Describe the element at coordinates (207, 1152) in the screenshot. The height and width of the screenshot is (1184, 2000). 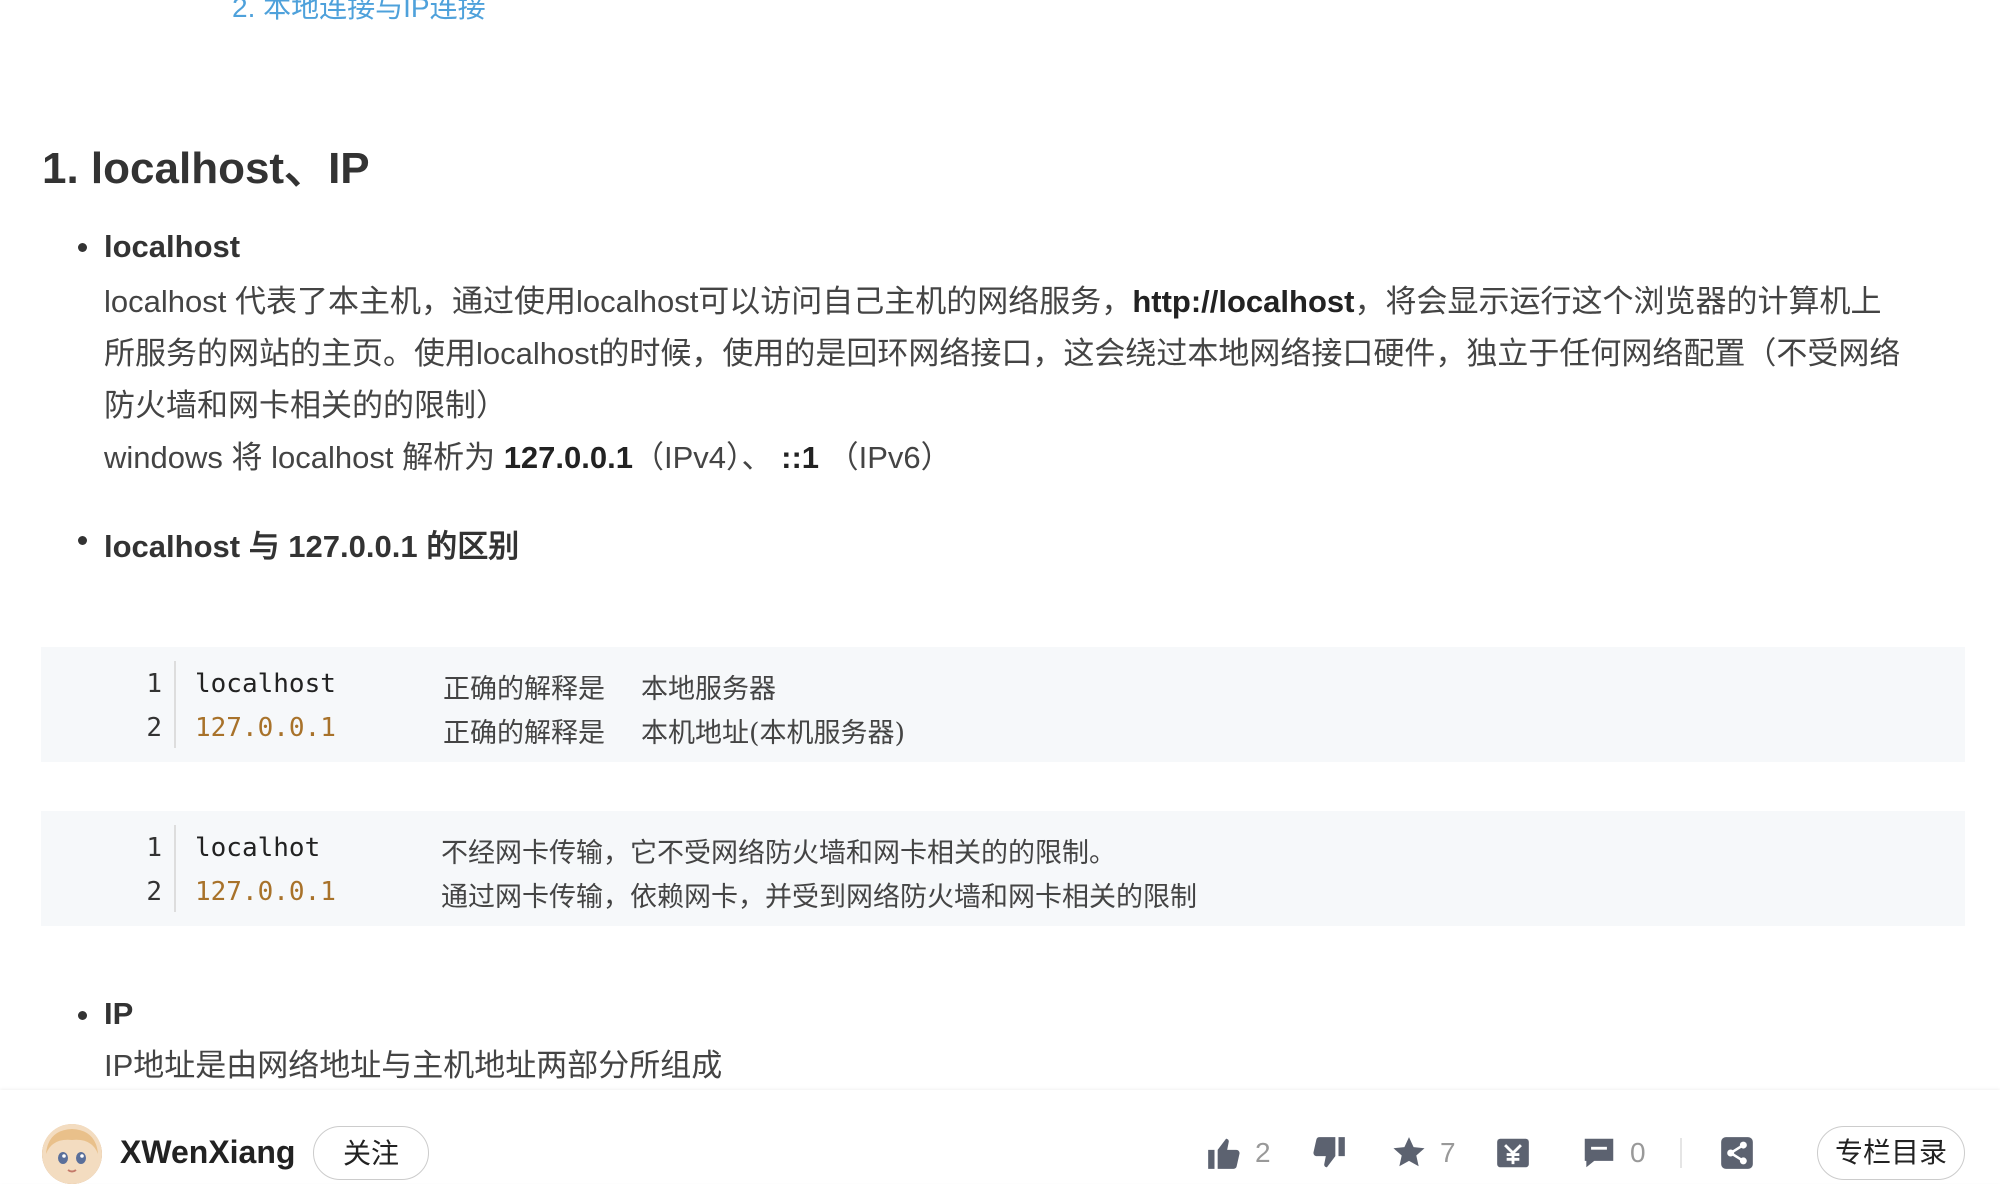
I see `author-name: XWenXiang` at that location.